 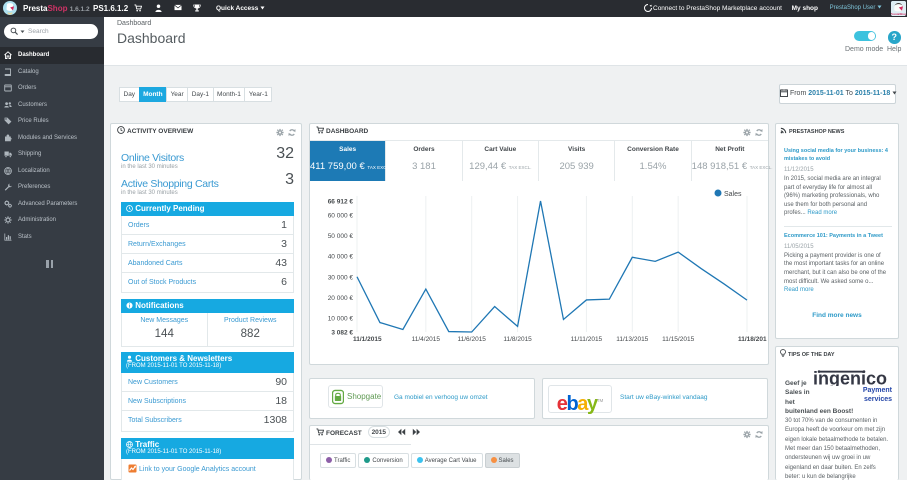 What do you see at coordinates (587, 339) in the screenshot?
I see `svg-text: 11/11/2015` at bounding box center [587, 339].